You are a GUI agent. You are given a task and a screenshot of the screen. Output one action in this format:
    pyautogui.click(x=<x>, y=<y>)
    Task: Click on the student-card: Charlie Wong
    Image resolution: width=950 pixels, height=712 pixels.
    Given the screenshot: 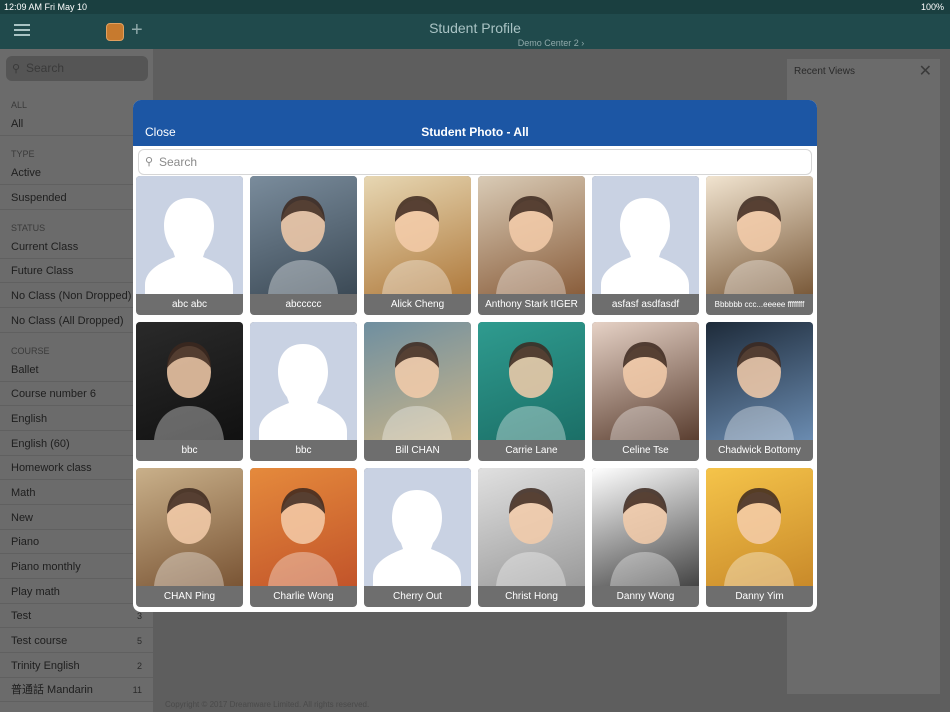 What is the action you would take?
    pyautogui.click(x=303, y=537)
    